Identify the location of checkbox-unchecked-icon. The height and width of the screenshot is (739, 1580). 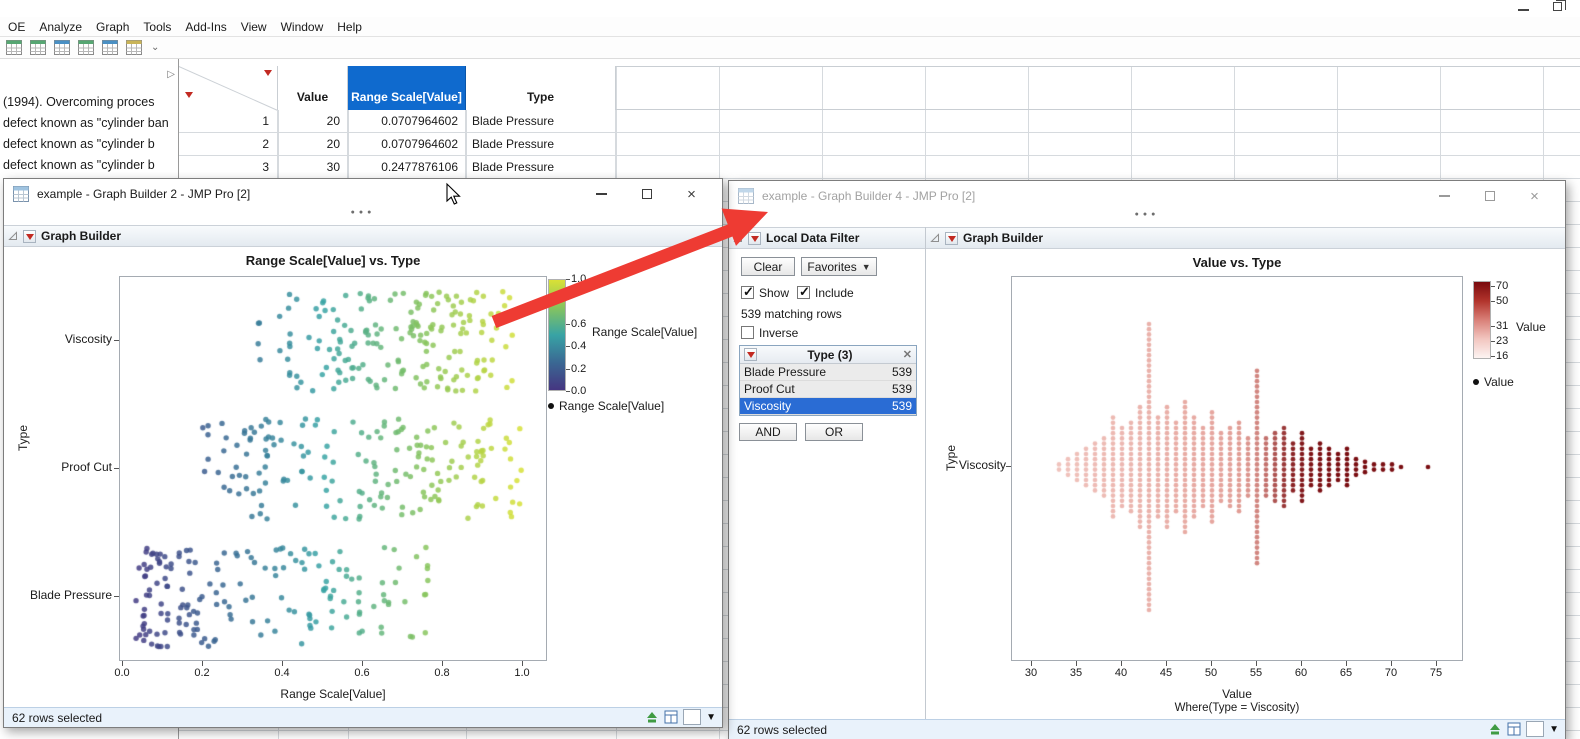
(747, 332).